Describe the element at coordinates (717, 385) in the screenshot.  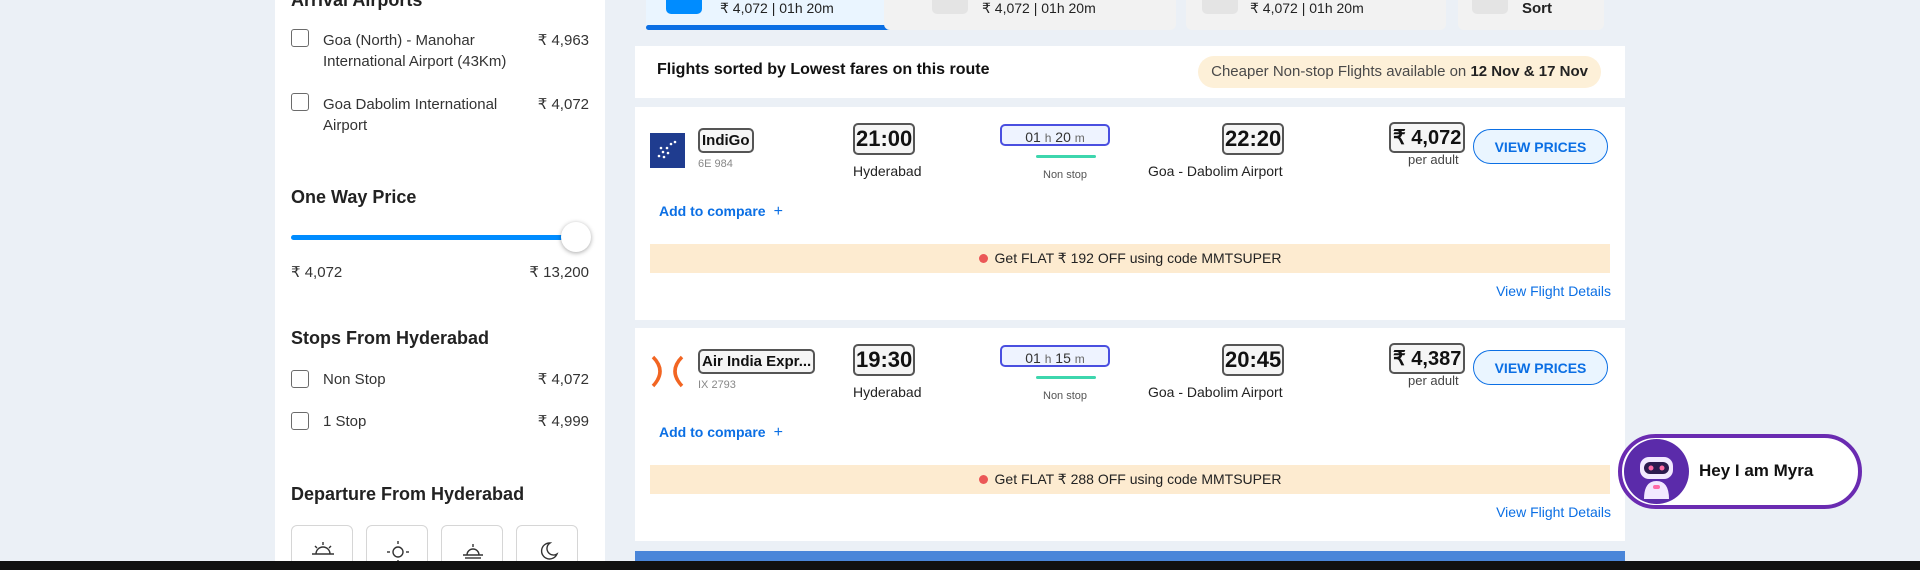
I see `flight-code: IX 2793` at that location.